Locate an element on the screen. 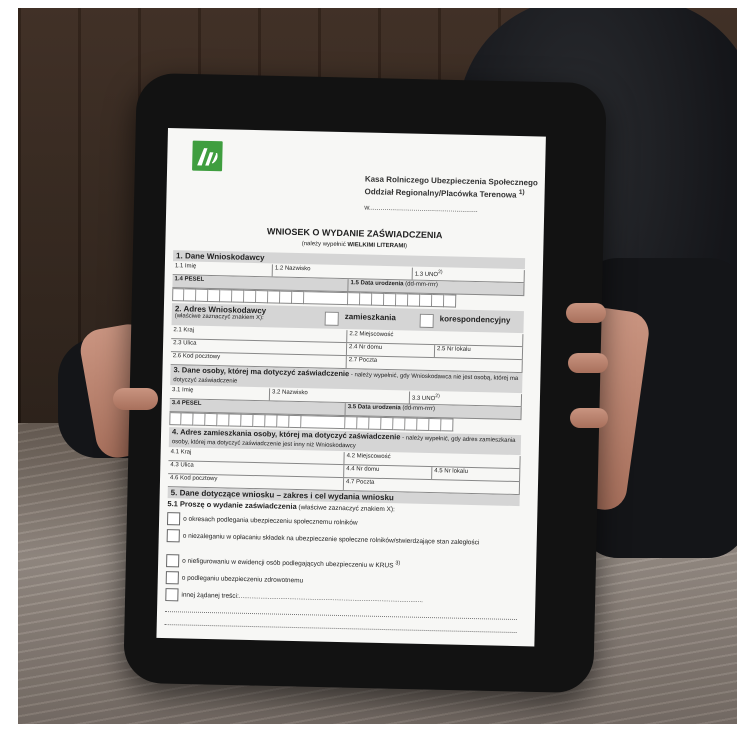 Image resolution: width=743 pixels, height=730 pixels. checkbox-inne is located at coordinates (172, 595).